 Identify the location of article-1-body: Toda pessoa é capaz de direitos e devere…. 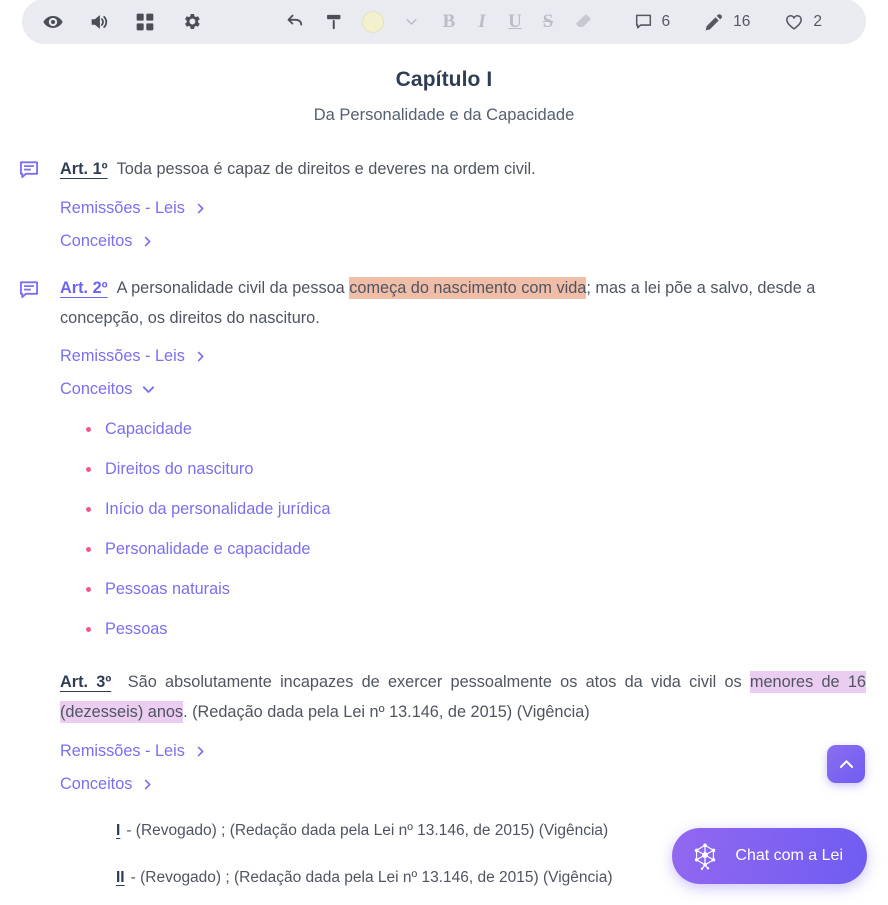
(326, 169).